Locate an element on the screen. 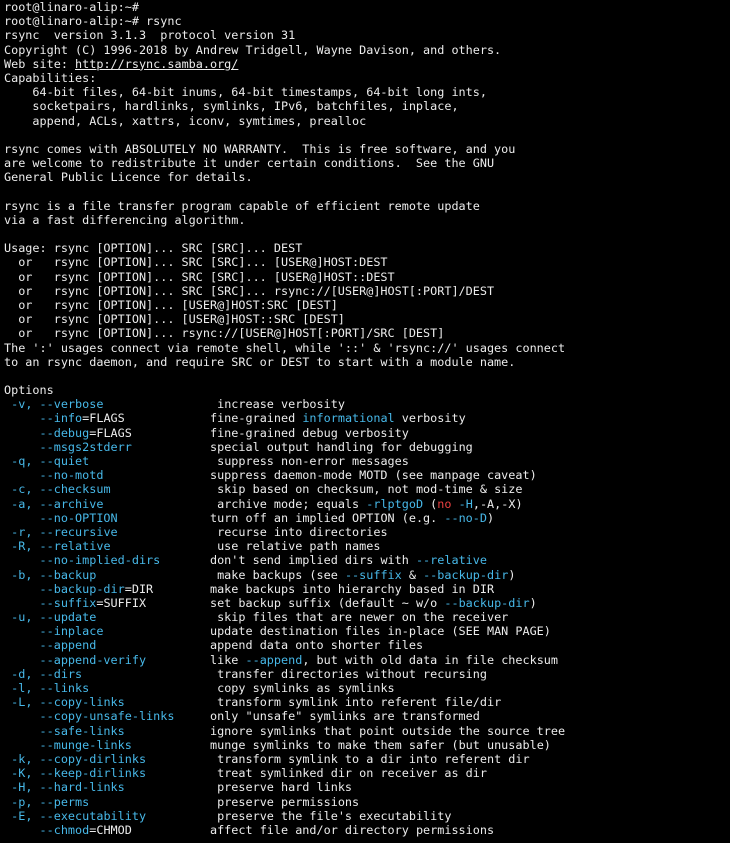  option-flag: --relative is located at coordinates (451, 560).